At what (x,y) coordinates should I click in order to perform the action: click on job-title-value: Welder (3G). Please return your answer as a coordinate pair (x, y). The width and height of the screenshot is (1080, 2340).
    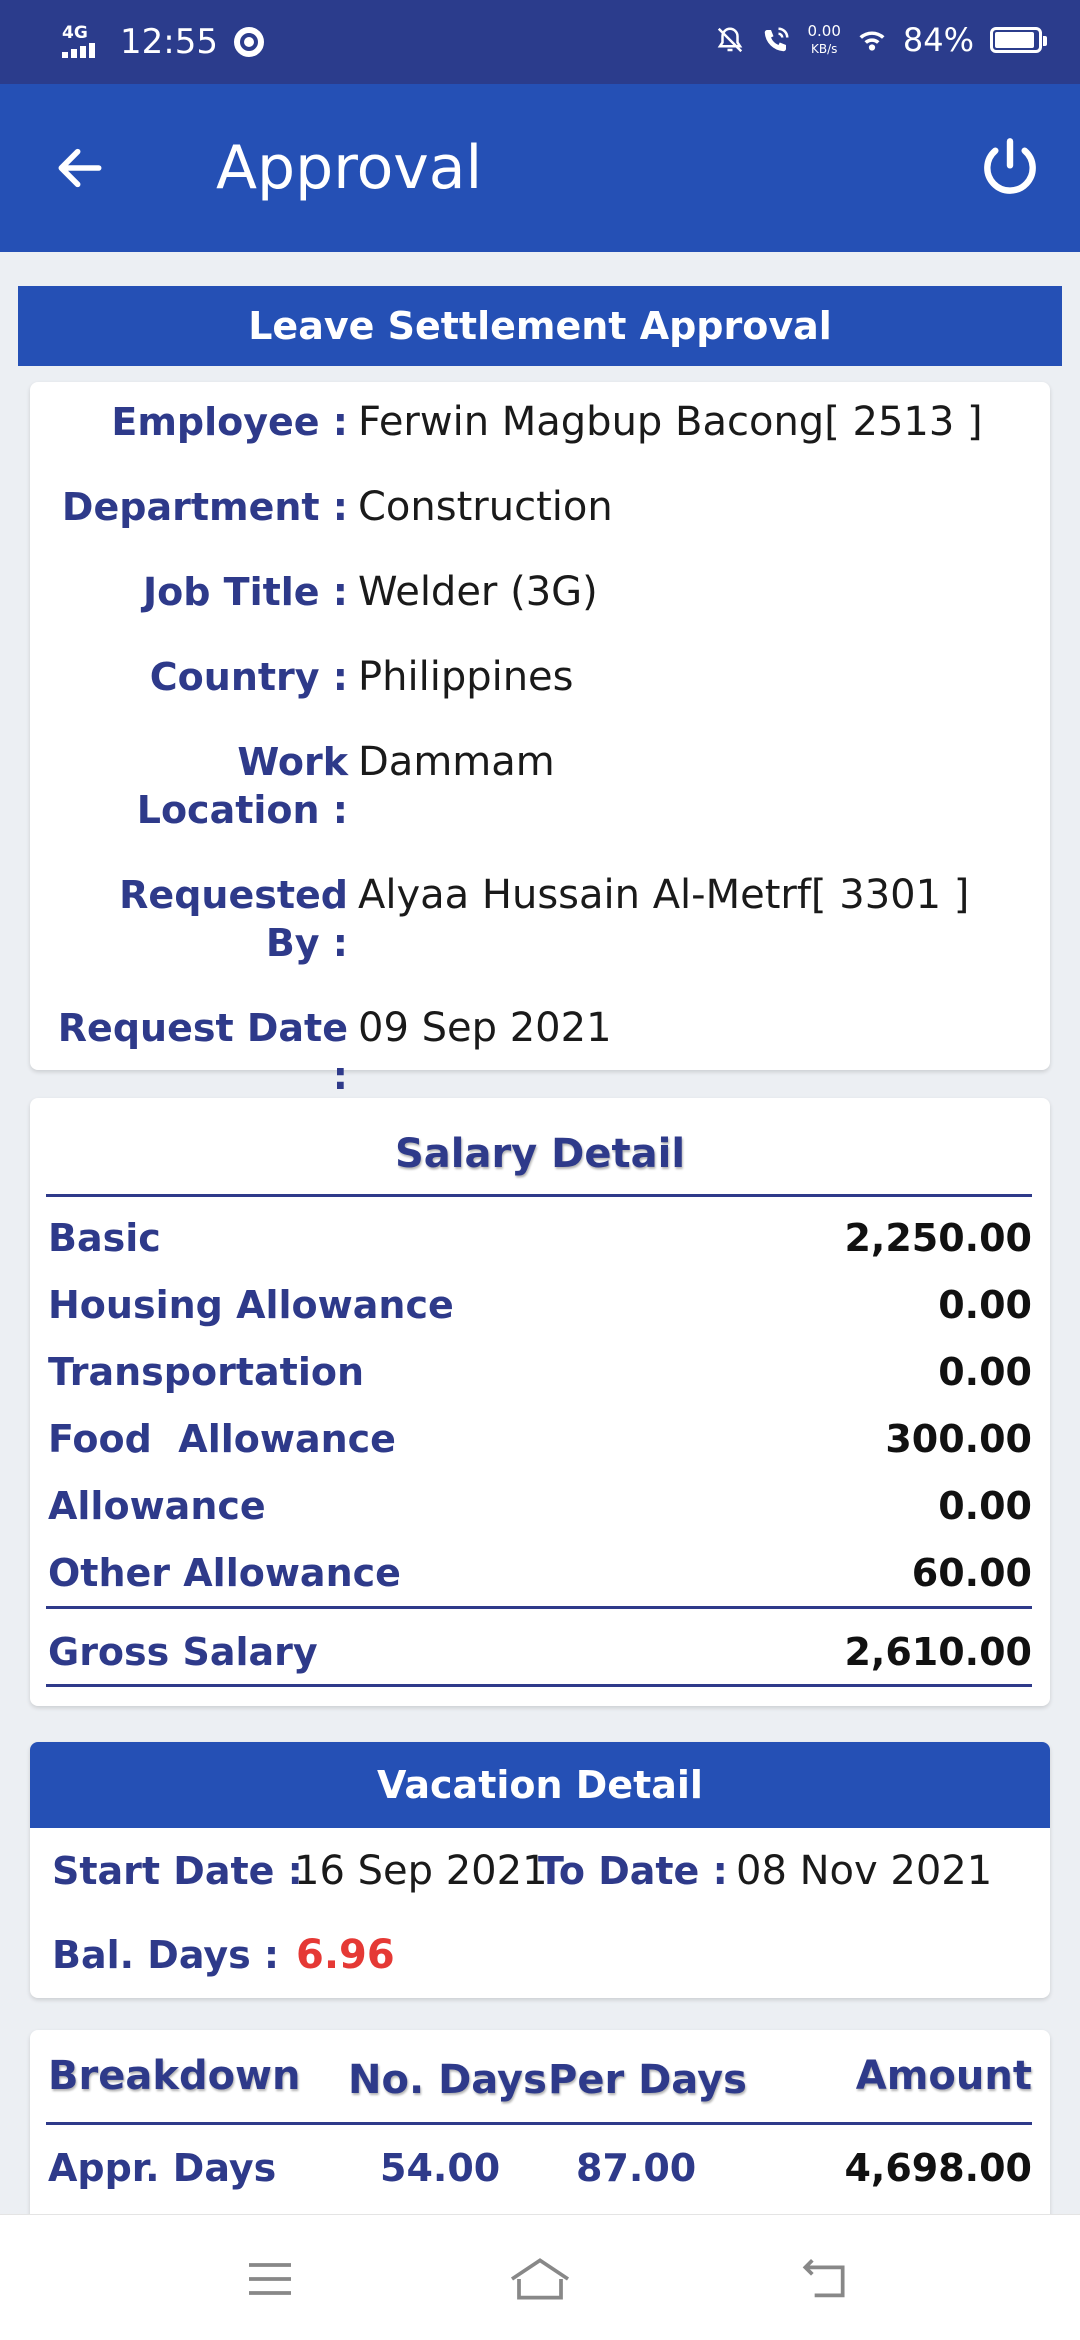
    Looking at the image, I should click on (478, 592).